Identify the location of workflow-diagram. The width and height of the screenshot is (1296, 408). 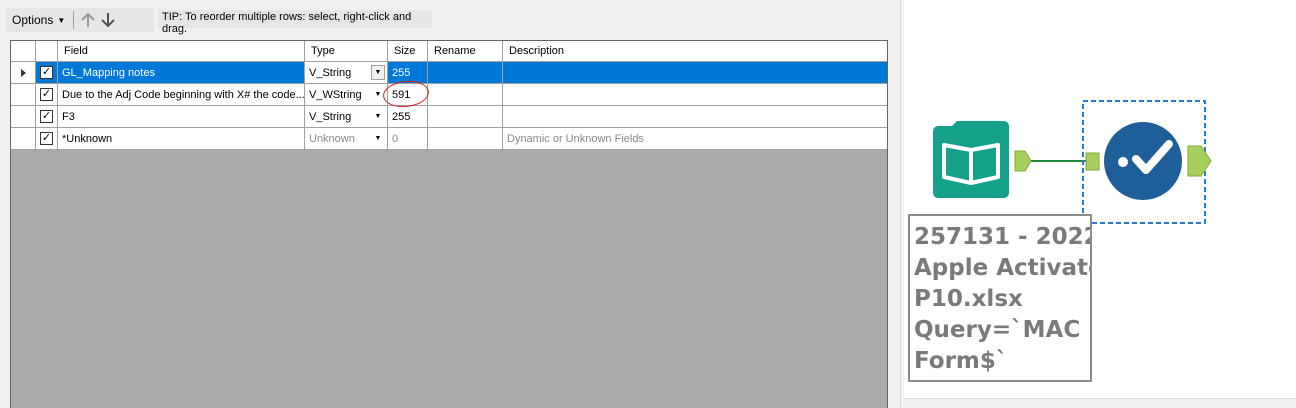
(1072, 162).